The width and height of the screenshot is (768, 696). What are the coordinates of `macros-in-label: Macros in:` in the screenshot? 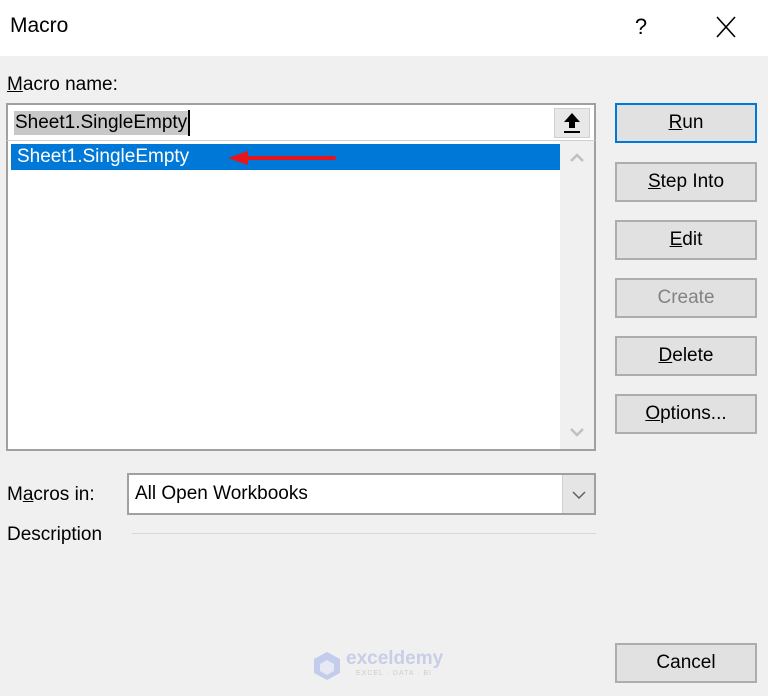 It's located at (51, 495).